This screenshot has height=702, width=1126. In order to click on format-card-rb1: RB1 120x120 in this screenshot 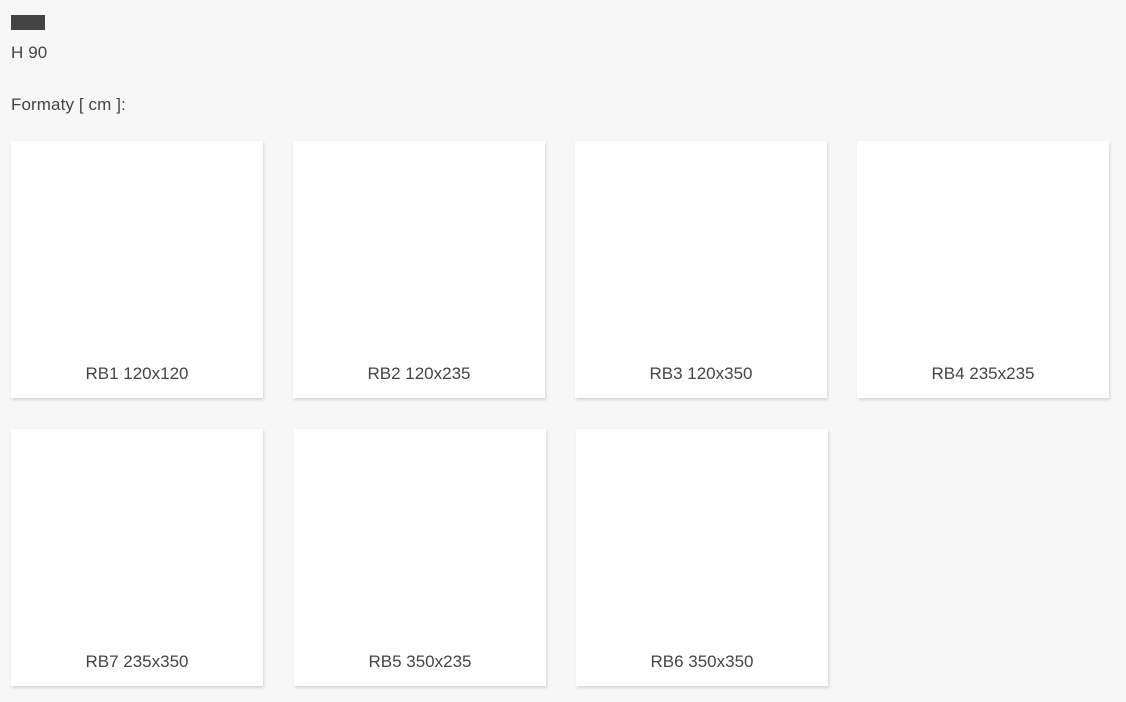, I will do `click(137, 269)`.